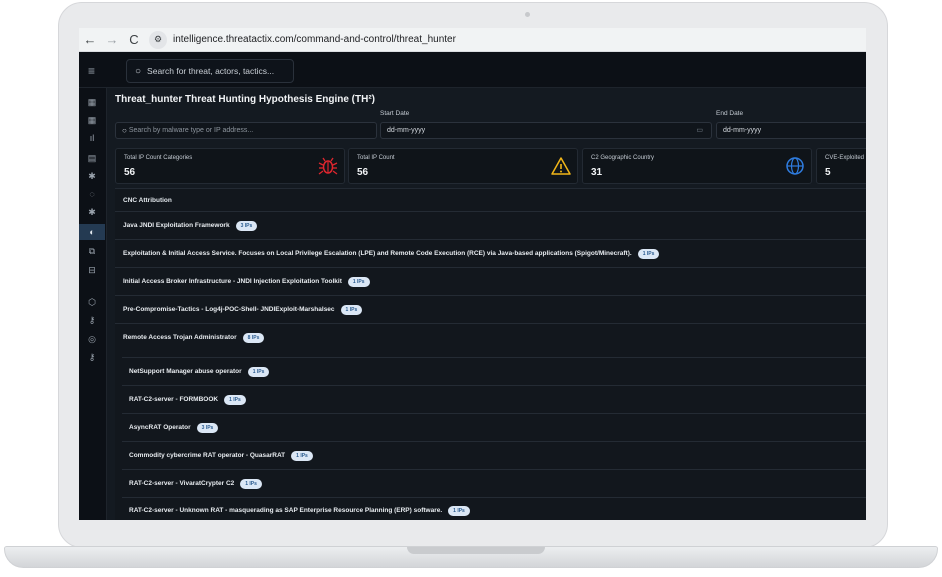 This screenshot has width=942, height=577. What do you see at coordinates (471, 557) in the screenshot?
I see `laptop-base` at bounding box center [471, 557].